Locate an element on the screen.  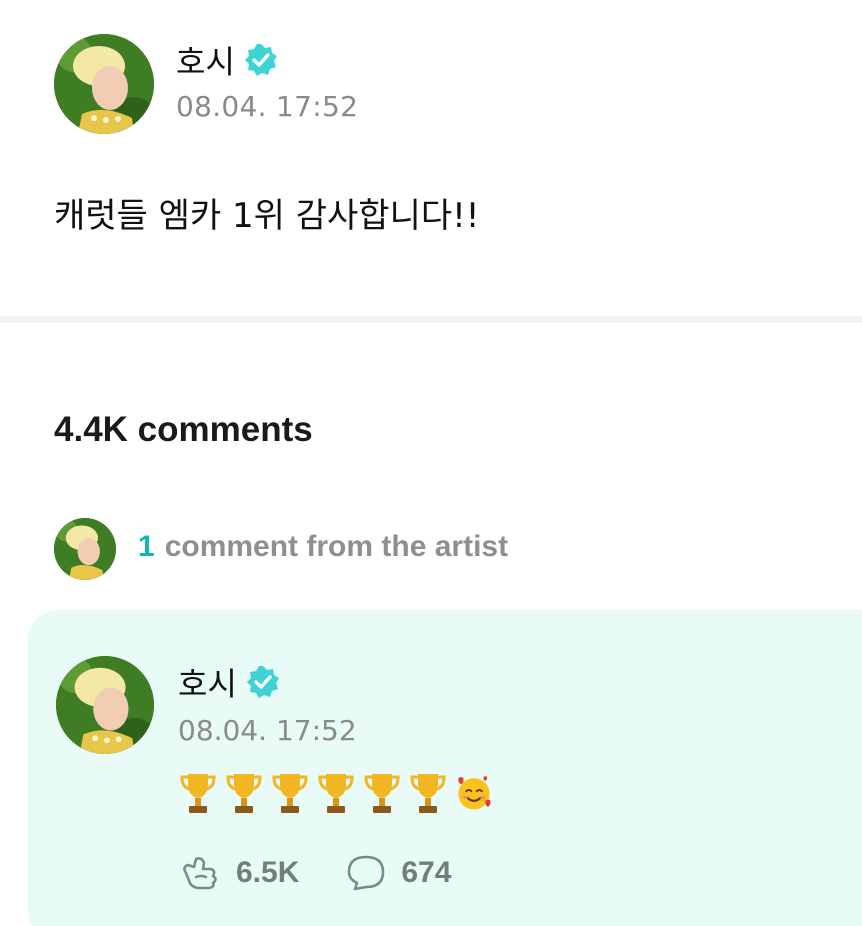
artist-comment-label: comment from the artist is located at coordinates (336, 546).